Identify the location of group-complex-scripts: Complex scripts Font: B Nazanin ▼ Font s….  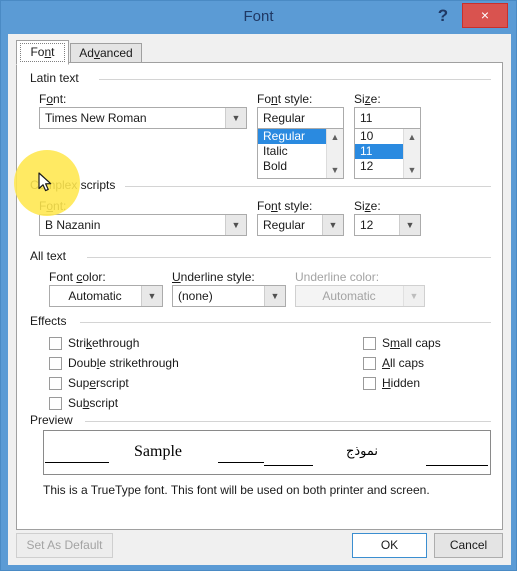
(260, 208).